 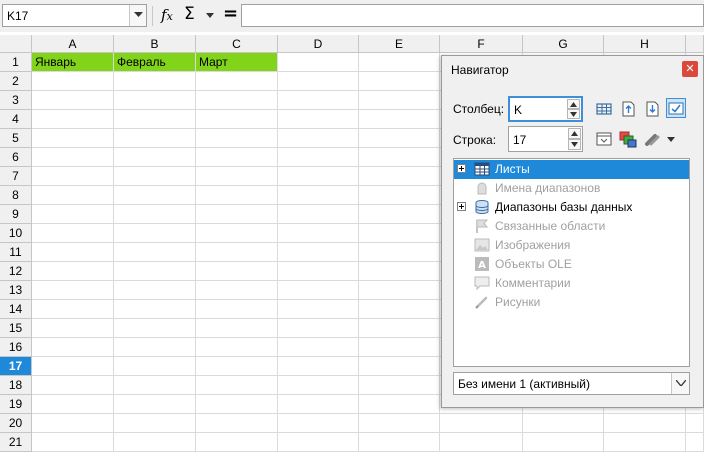 I want to click on cell-c15, so click(x=237, y=328).